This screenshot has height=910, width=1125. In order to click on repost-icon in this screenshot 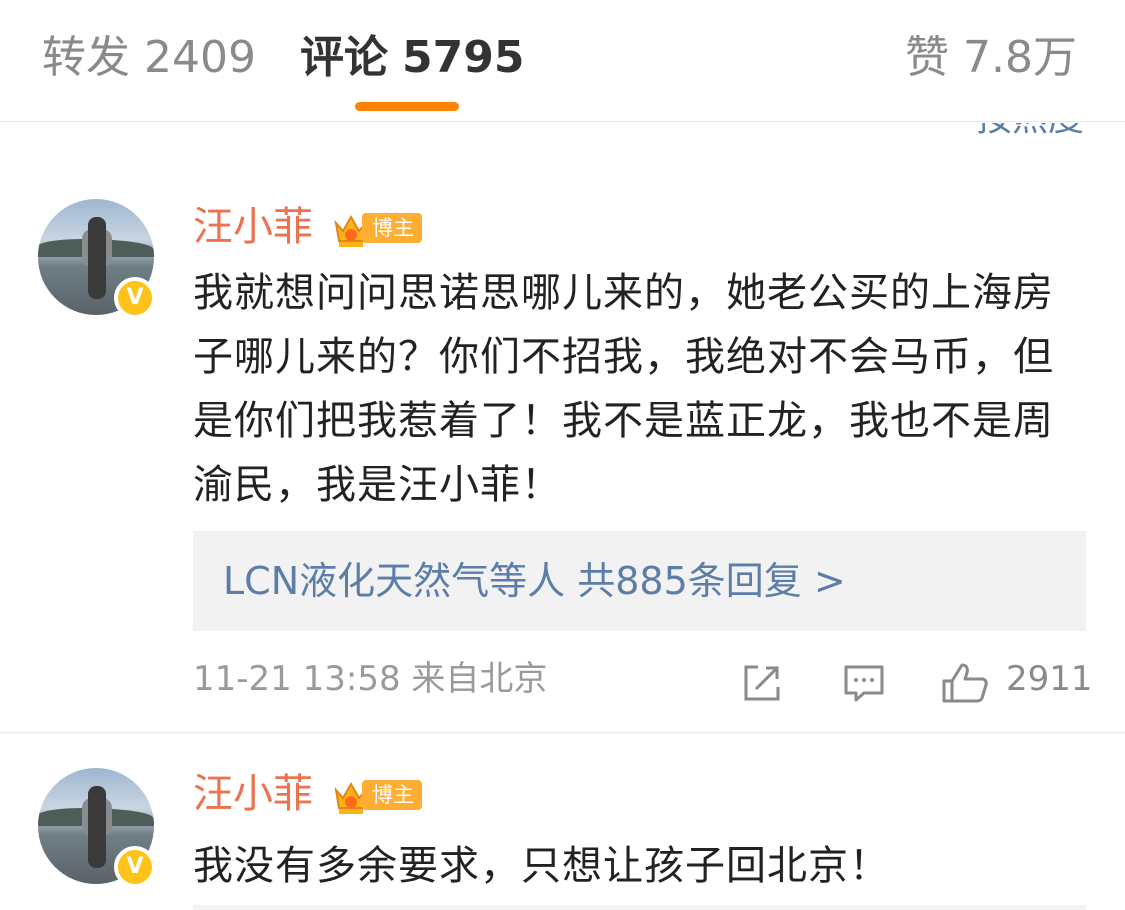, I will do `click(762, 683)`.